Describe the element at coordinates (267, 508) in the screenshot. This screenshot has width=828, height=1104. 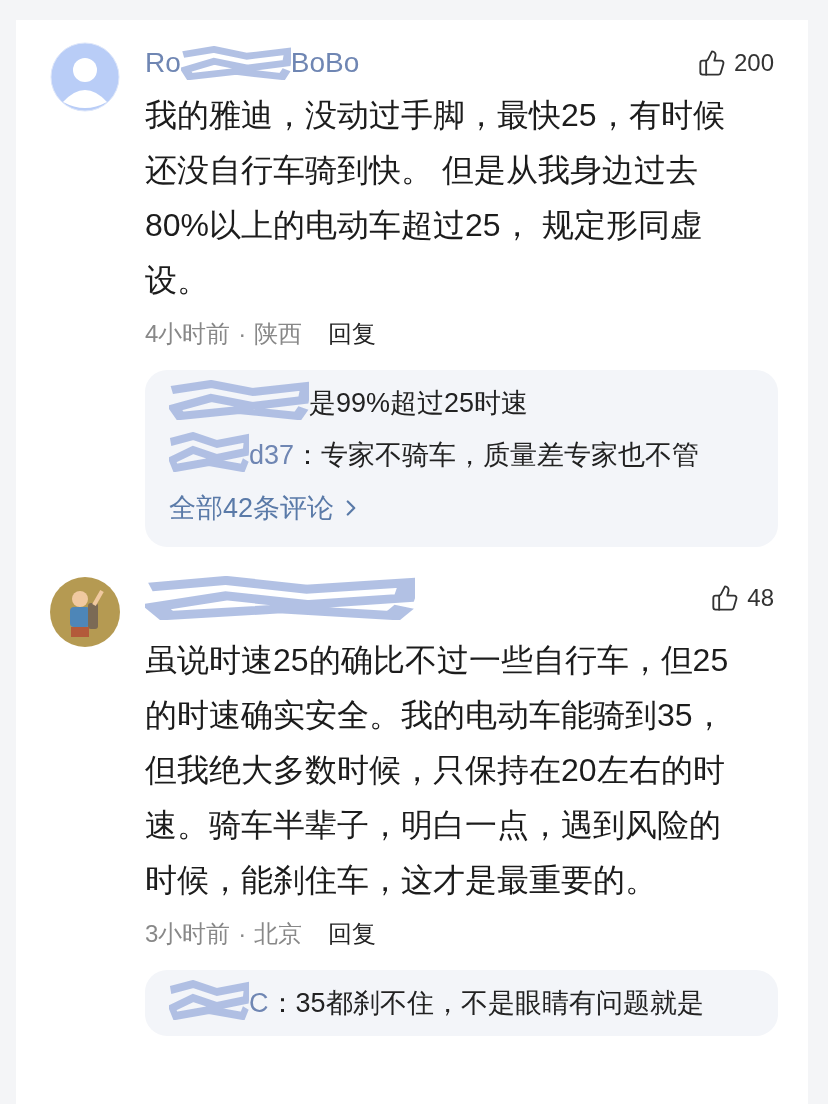
I see `all-comments-link: 全部42条评论` at that location.